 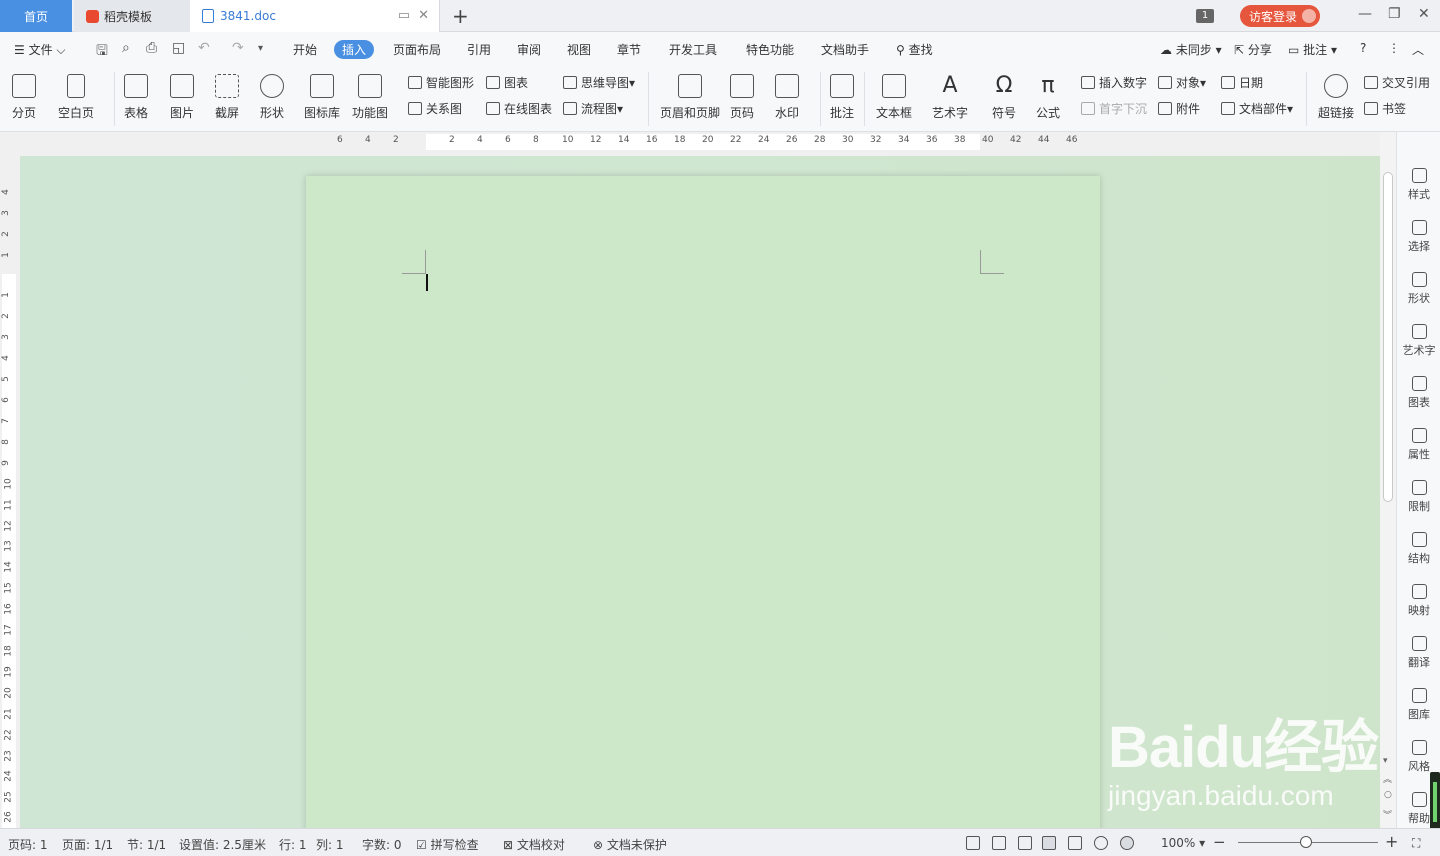 What do you see at coordinates (1418, 393) in the screenshot?
I see `right-panel-chart: 图表` at bounding box center [1418, 393].